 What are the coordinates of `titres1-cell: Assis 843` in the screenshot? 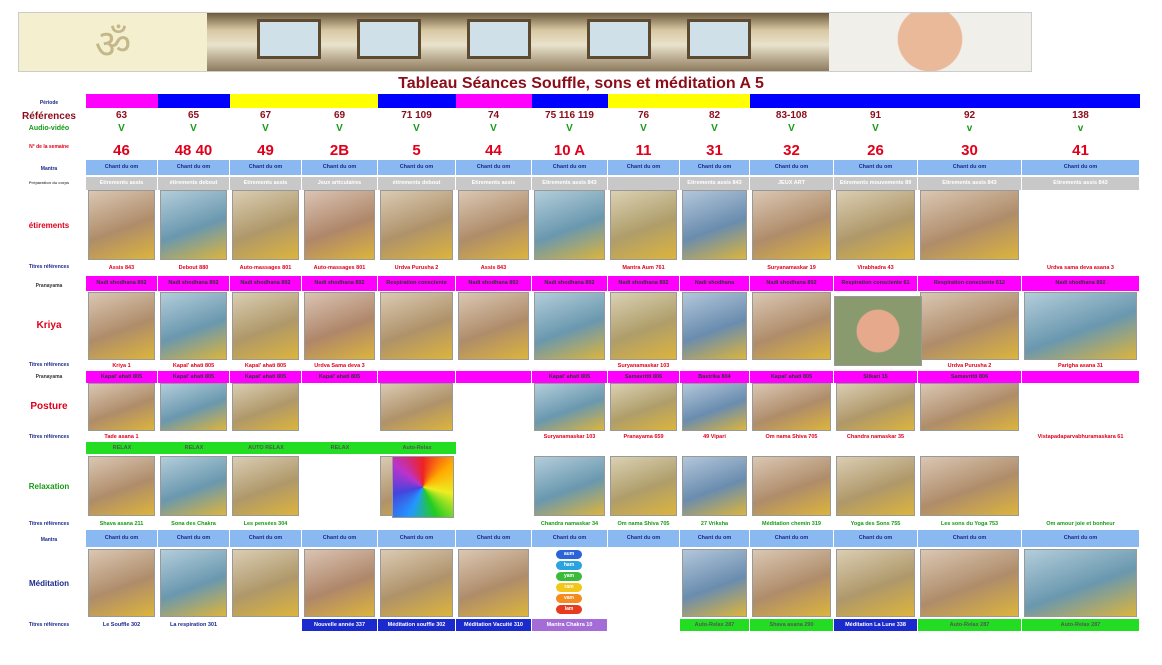 It's located at (121, 268).